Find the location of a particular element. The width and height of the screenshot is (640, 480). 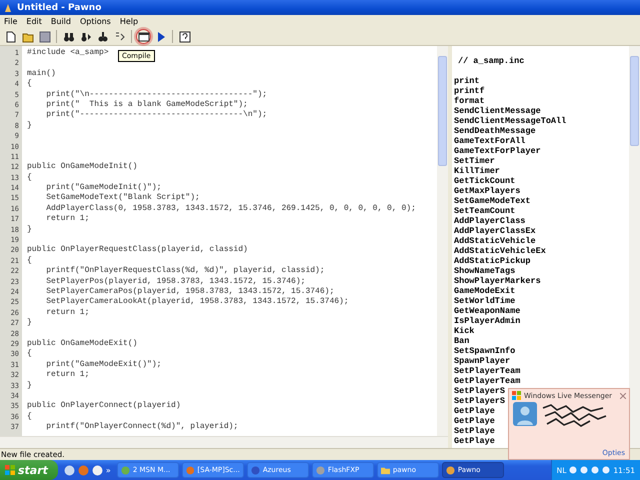

toolbar-button is located at coordinates (184, 36).